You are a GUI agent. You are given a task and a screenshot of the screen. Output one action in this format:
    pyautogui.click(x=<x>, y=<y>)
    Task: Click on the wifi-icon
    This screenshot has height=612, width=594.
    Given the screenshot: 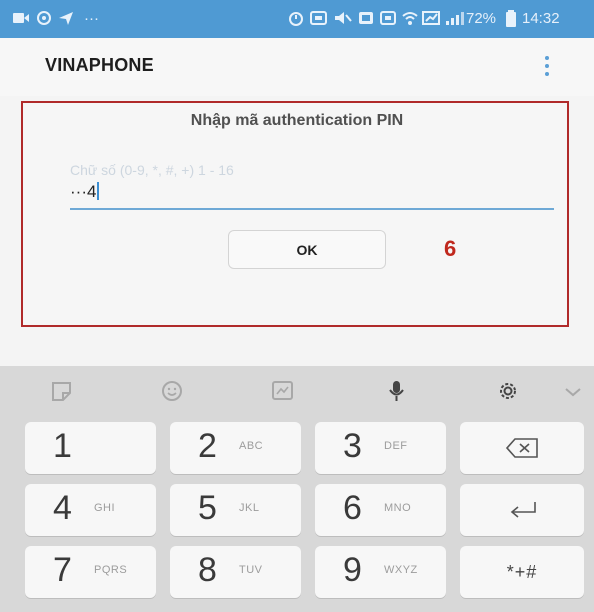 What is the action you would take?
    pyautogui.click(x=410, y=18)
    